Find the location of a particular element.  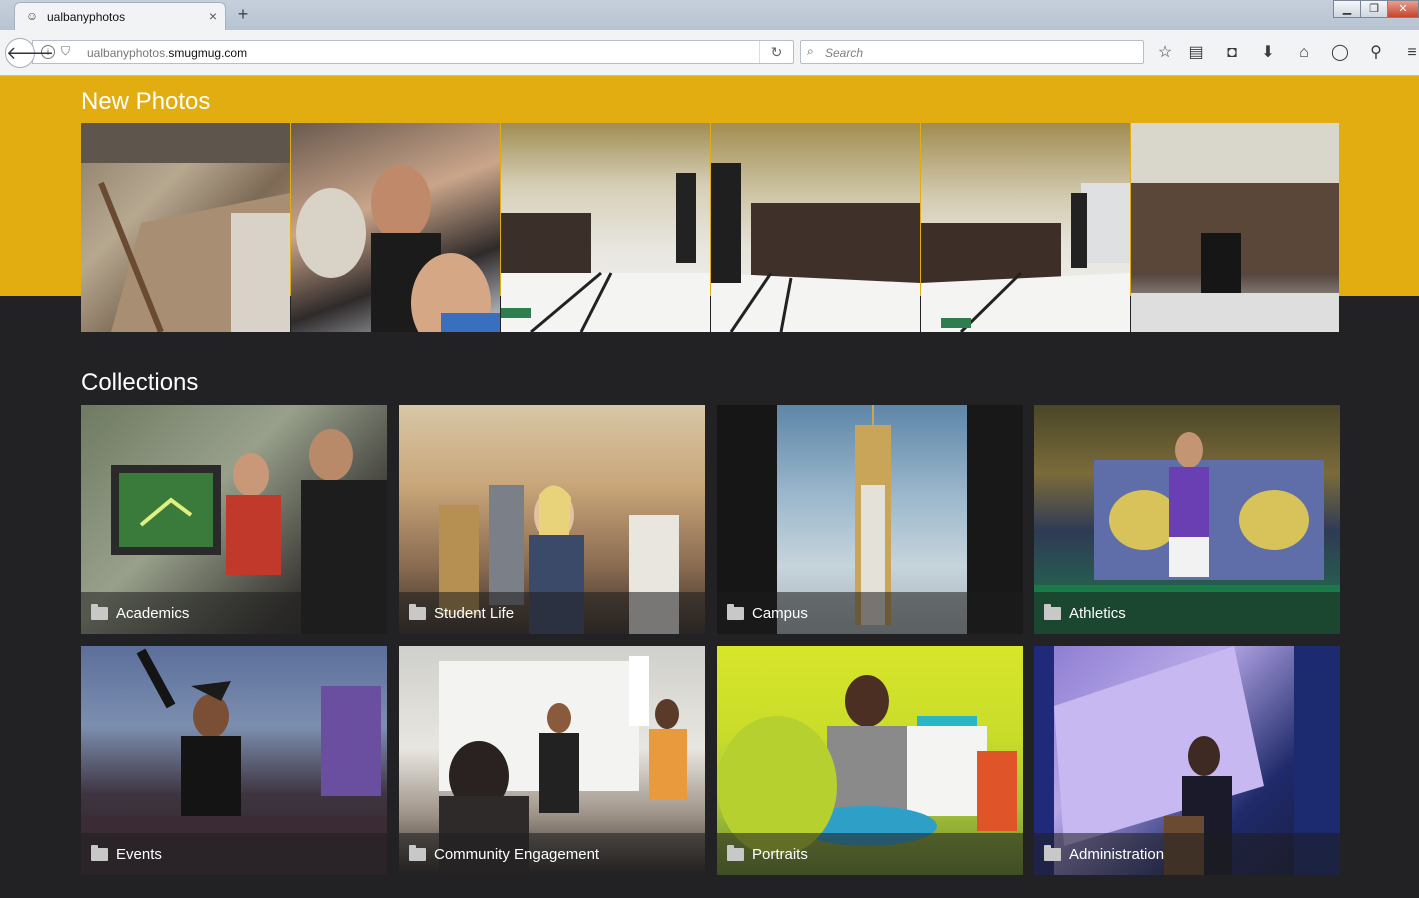

wand-icon: ⚲ is located at coordinates (1376, 53).